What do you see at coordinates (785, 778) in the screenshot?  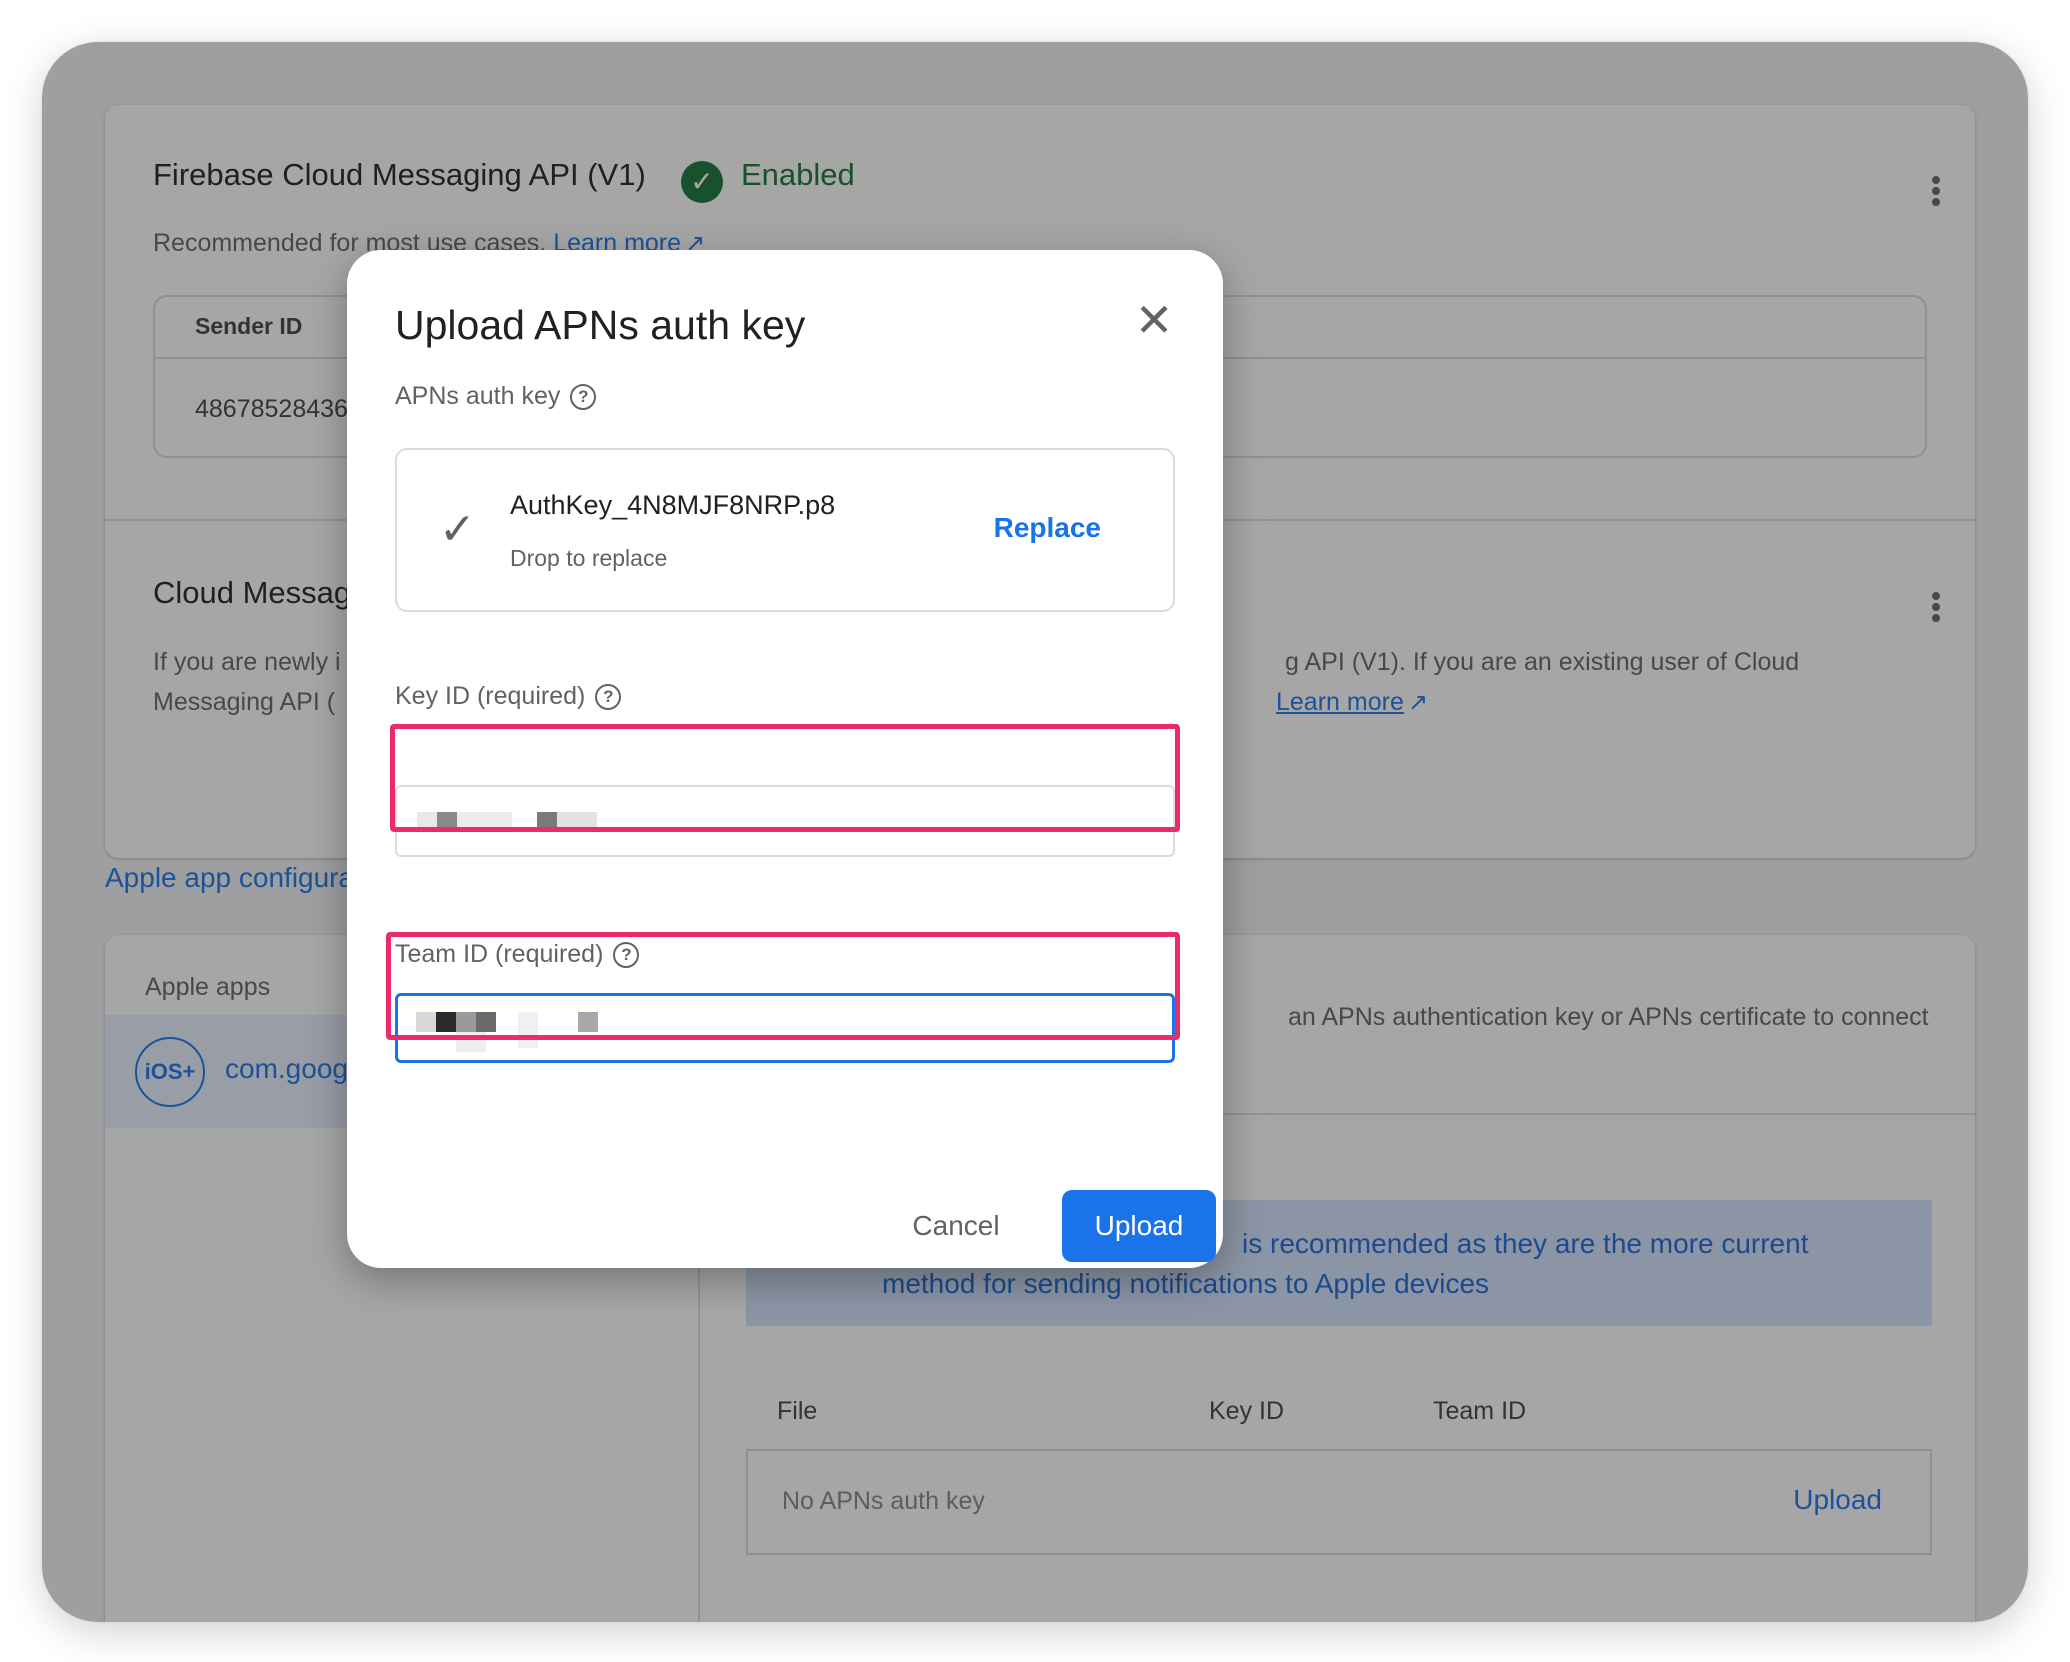 I see `key-id-annotation-box` at bounding box center [785, 778].